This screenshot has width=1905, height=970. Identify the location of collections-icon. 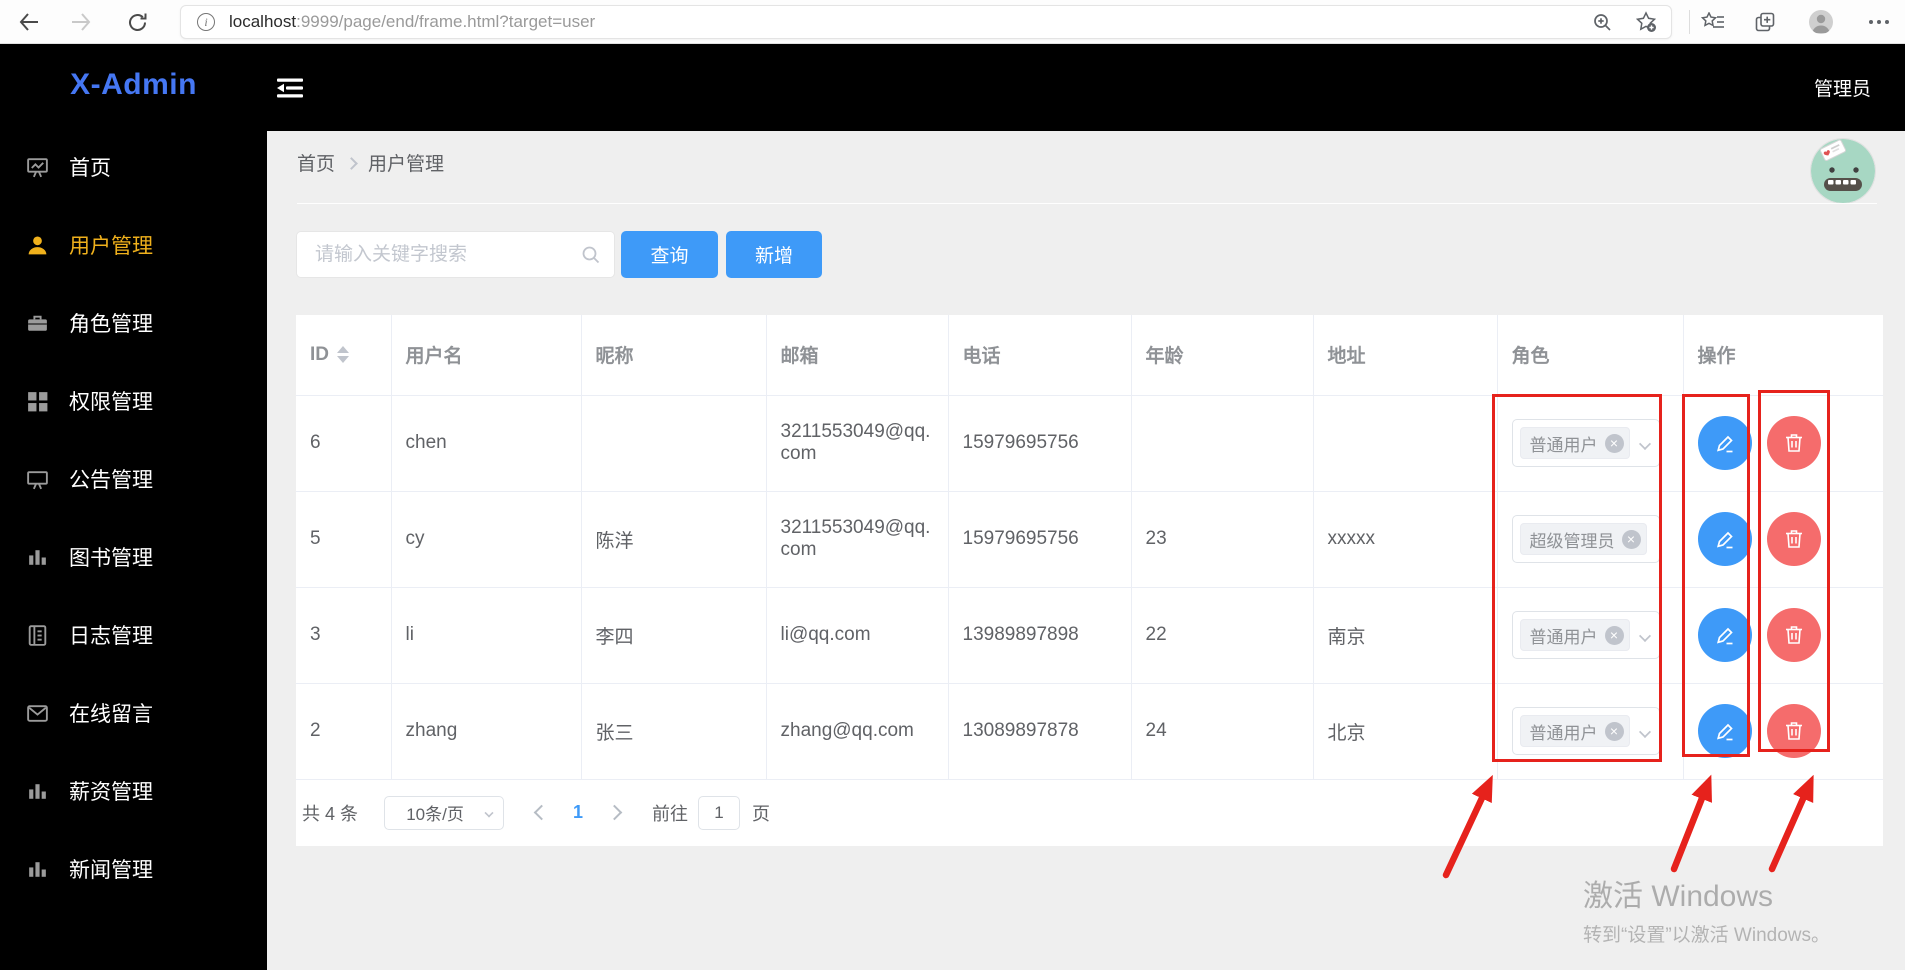
(1765, 22).